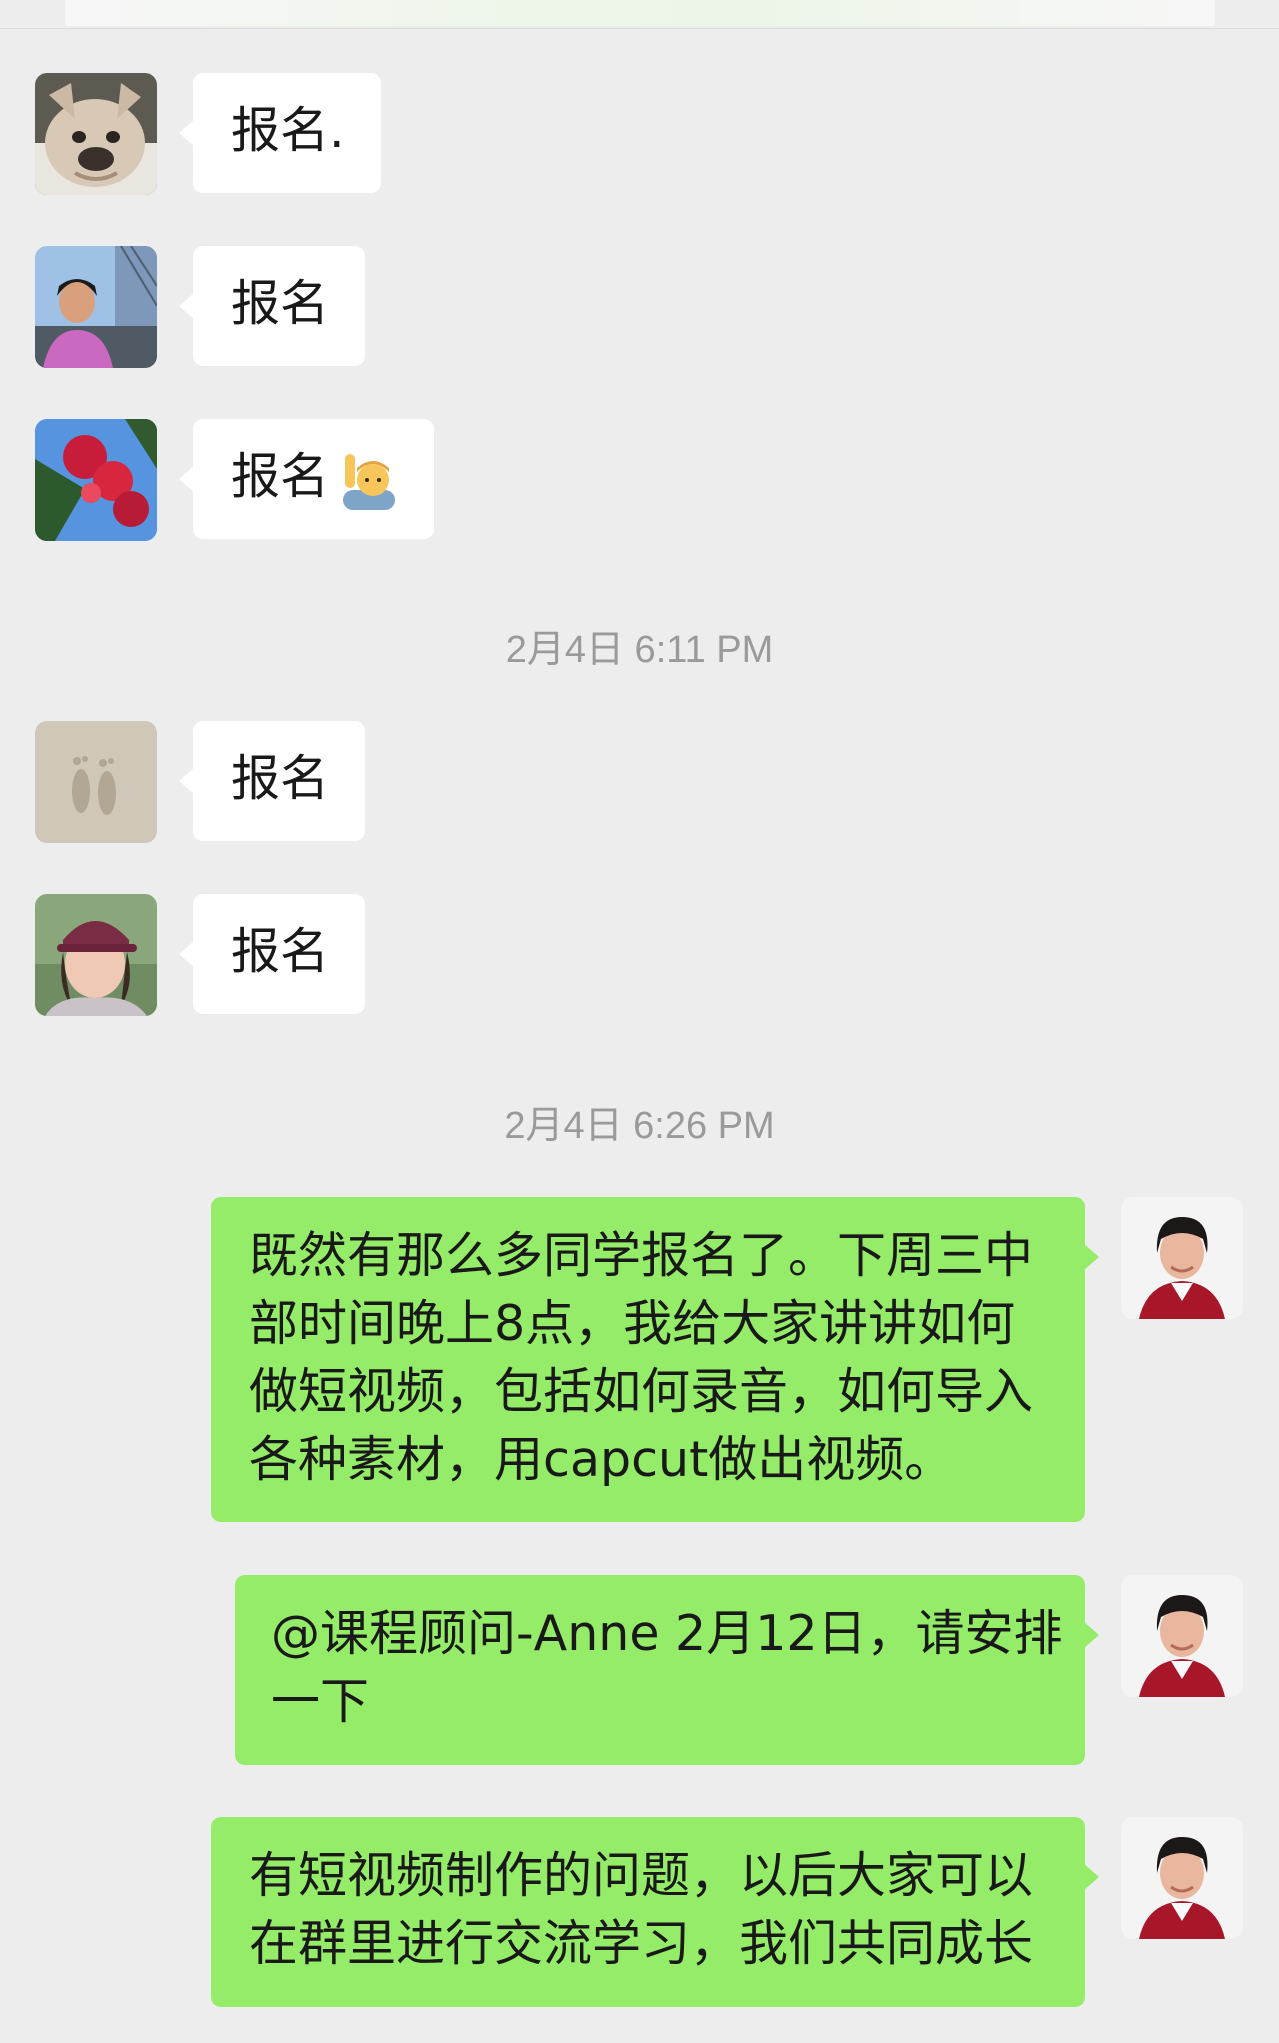  I want to click on top-divider, so click(640, 13).